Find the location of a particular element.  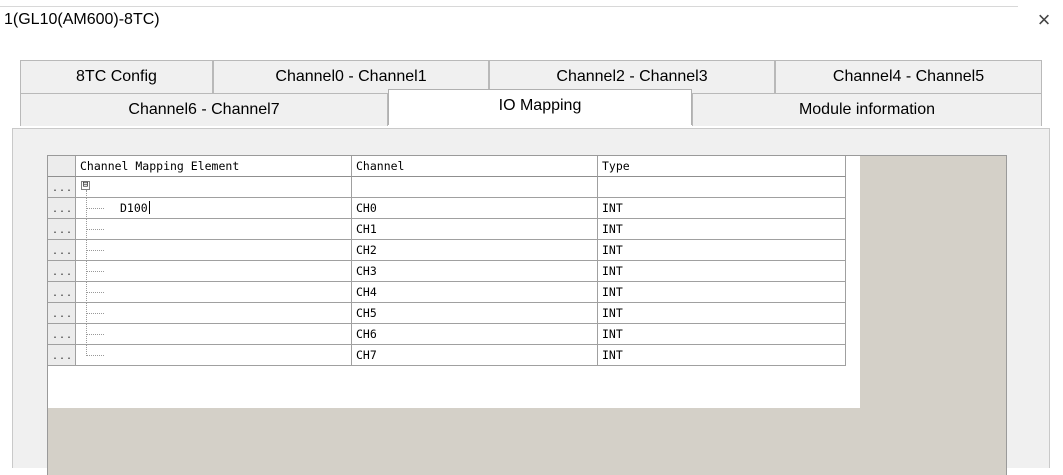

table-row: ... CH1 INT is located at coordinates (454, 229).